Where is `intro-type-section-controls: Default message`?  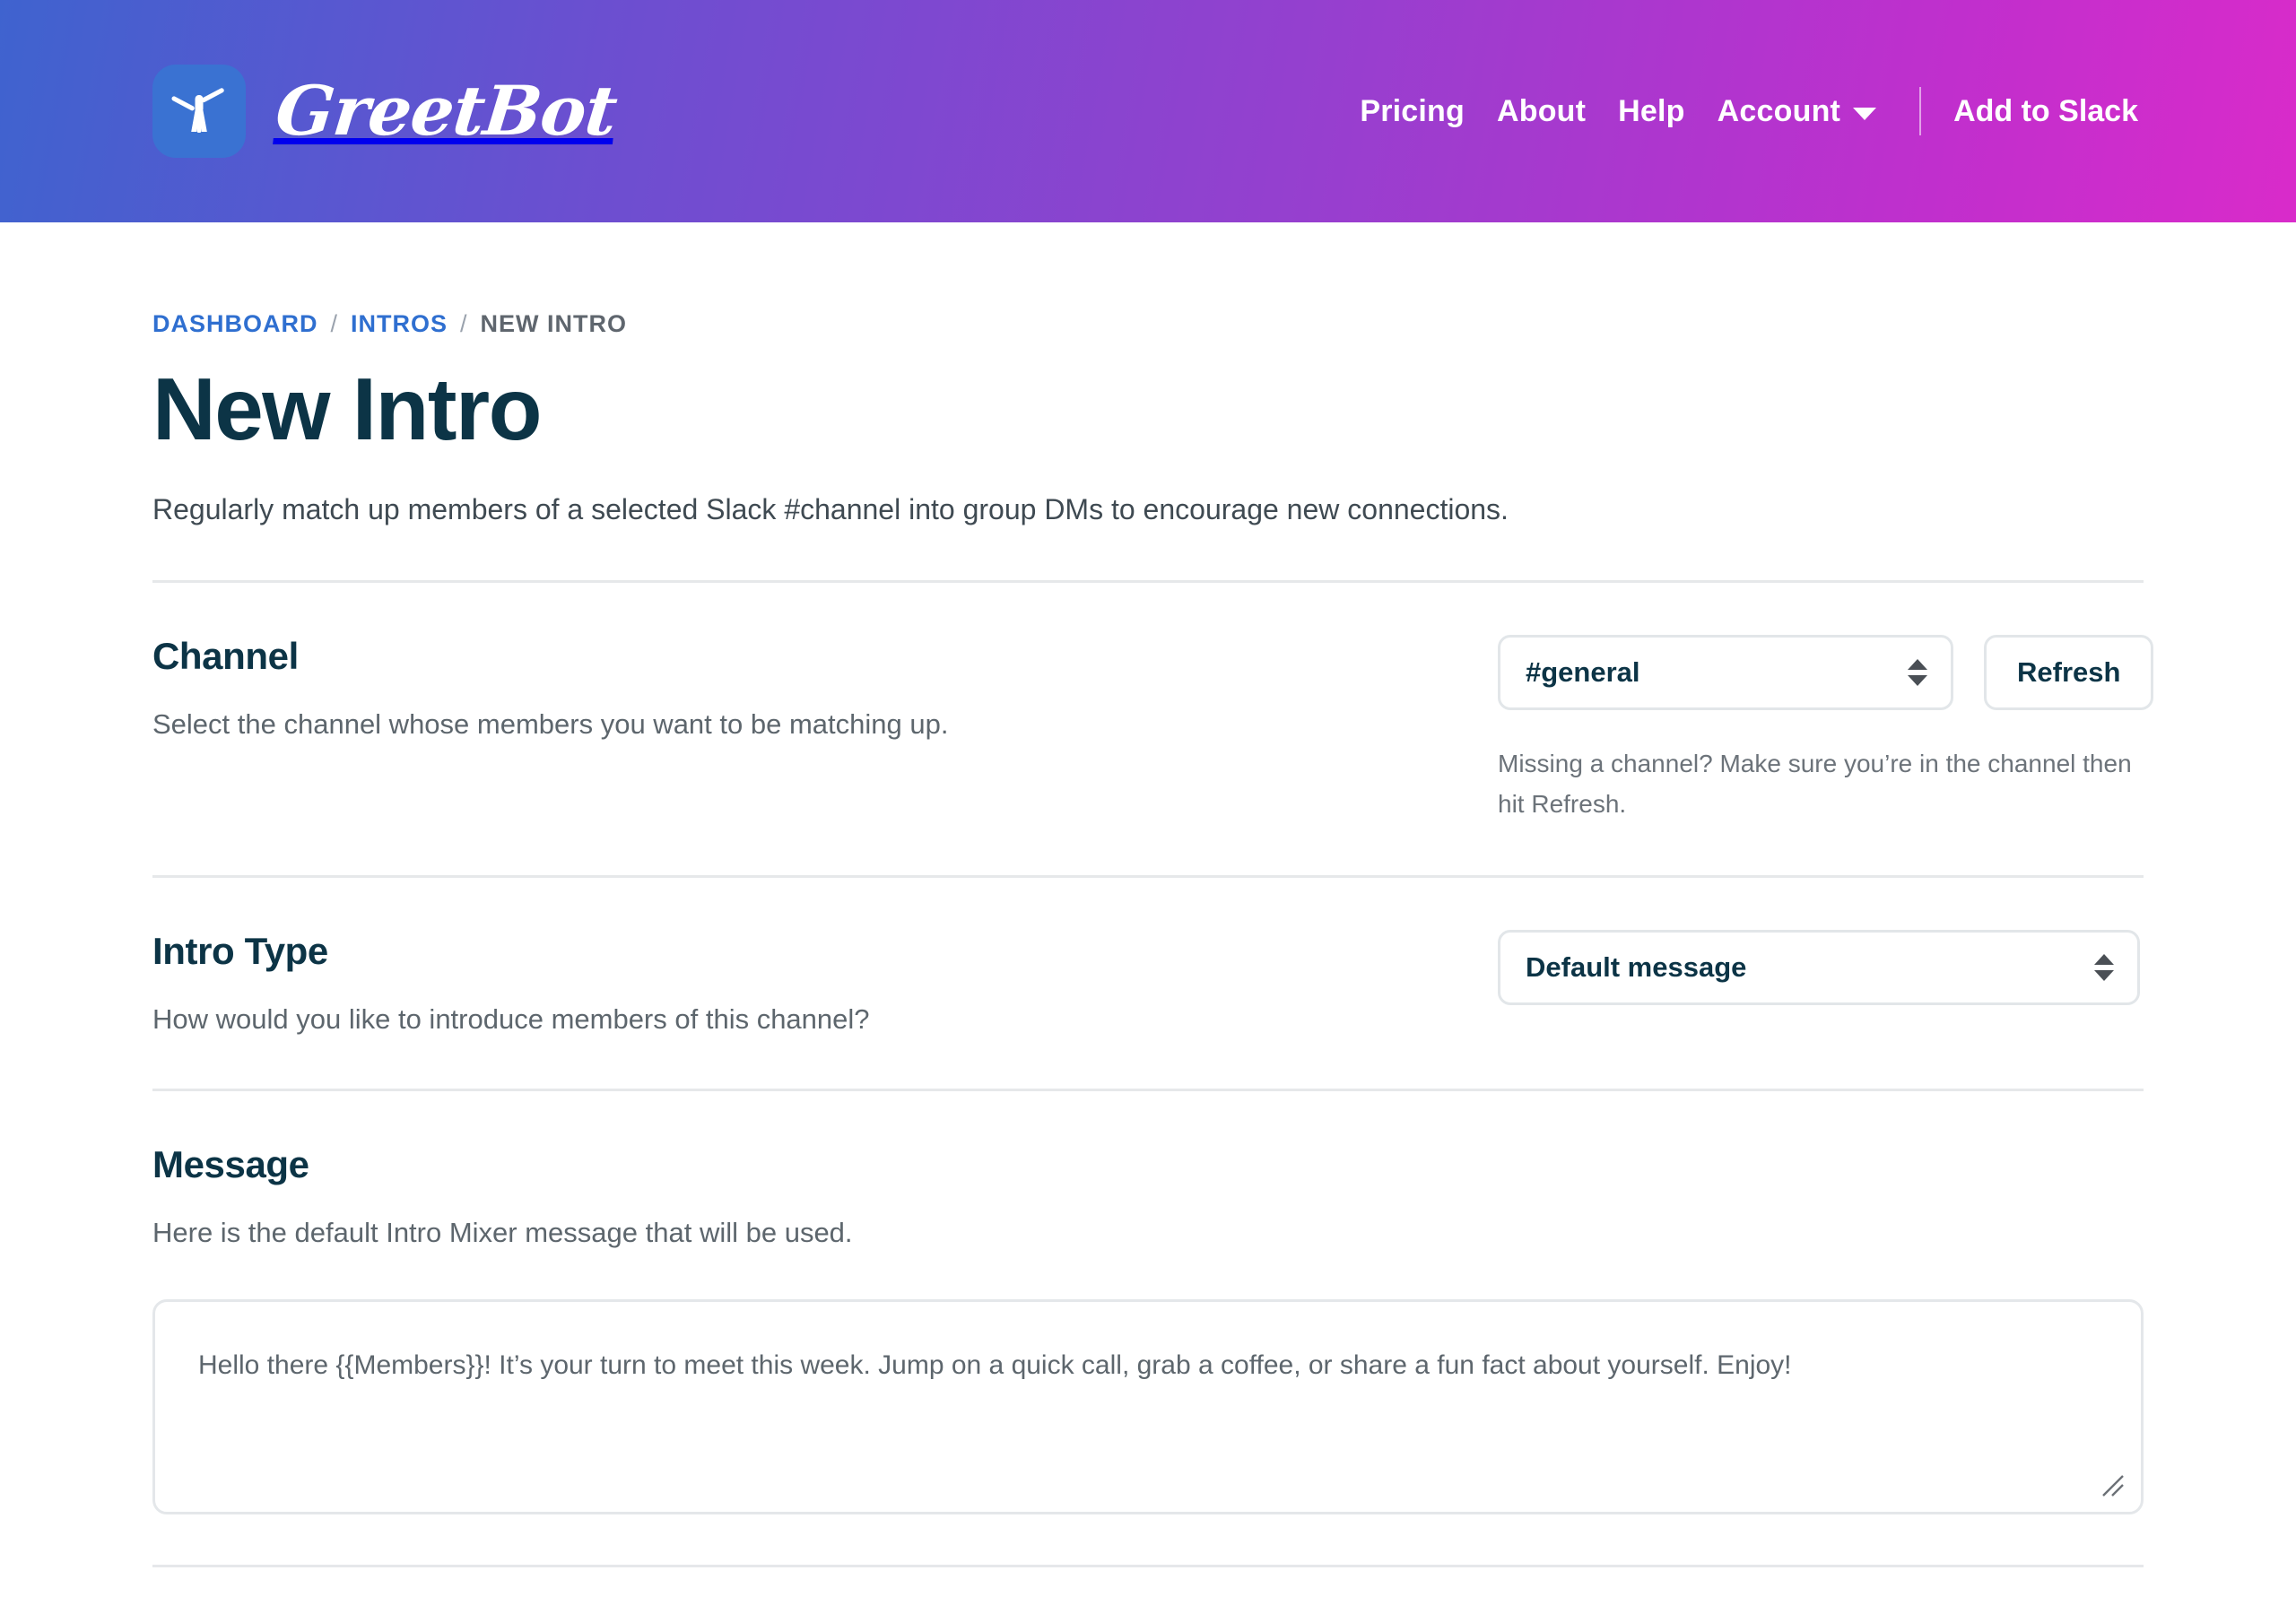 intro-type-section-controls: Default message is located at coordinates (1821, 967).